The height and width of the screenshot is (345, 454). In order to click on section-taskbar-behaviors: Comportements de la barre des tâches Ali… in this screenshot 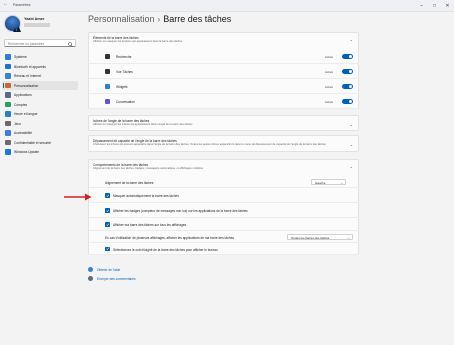, I will do `click(223, 167)`.